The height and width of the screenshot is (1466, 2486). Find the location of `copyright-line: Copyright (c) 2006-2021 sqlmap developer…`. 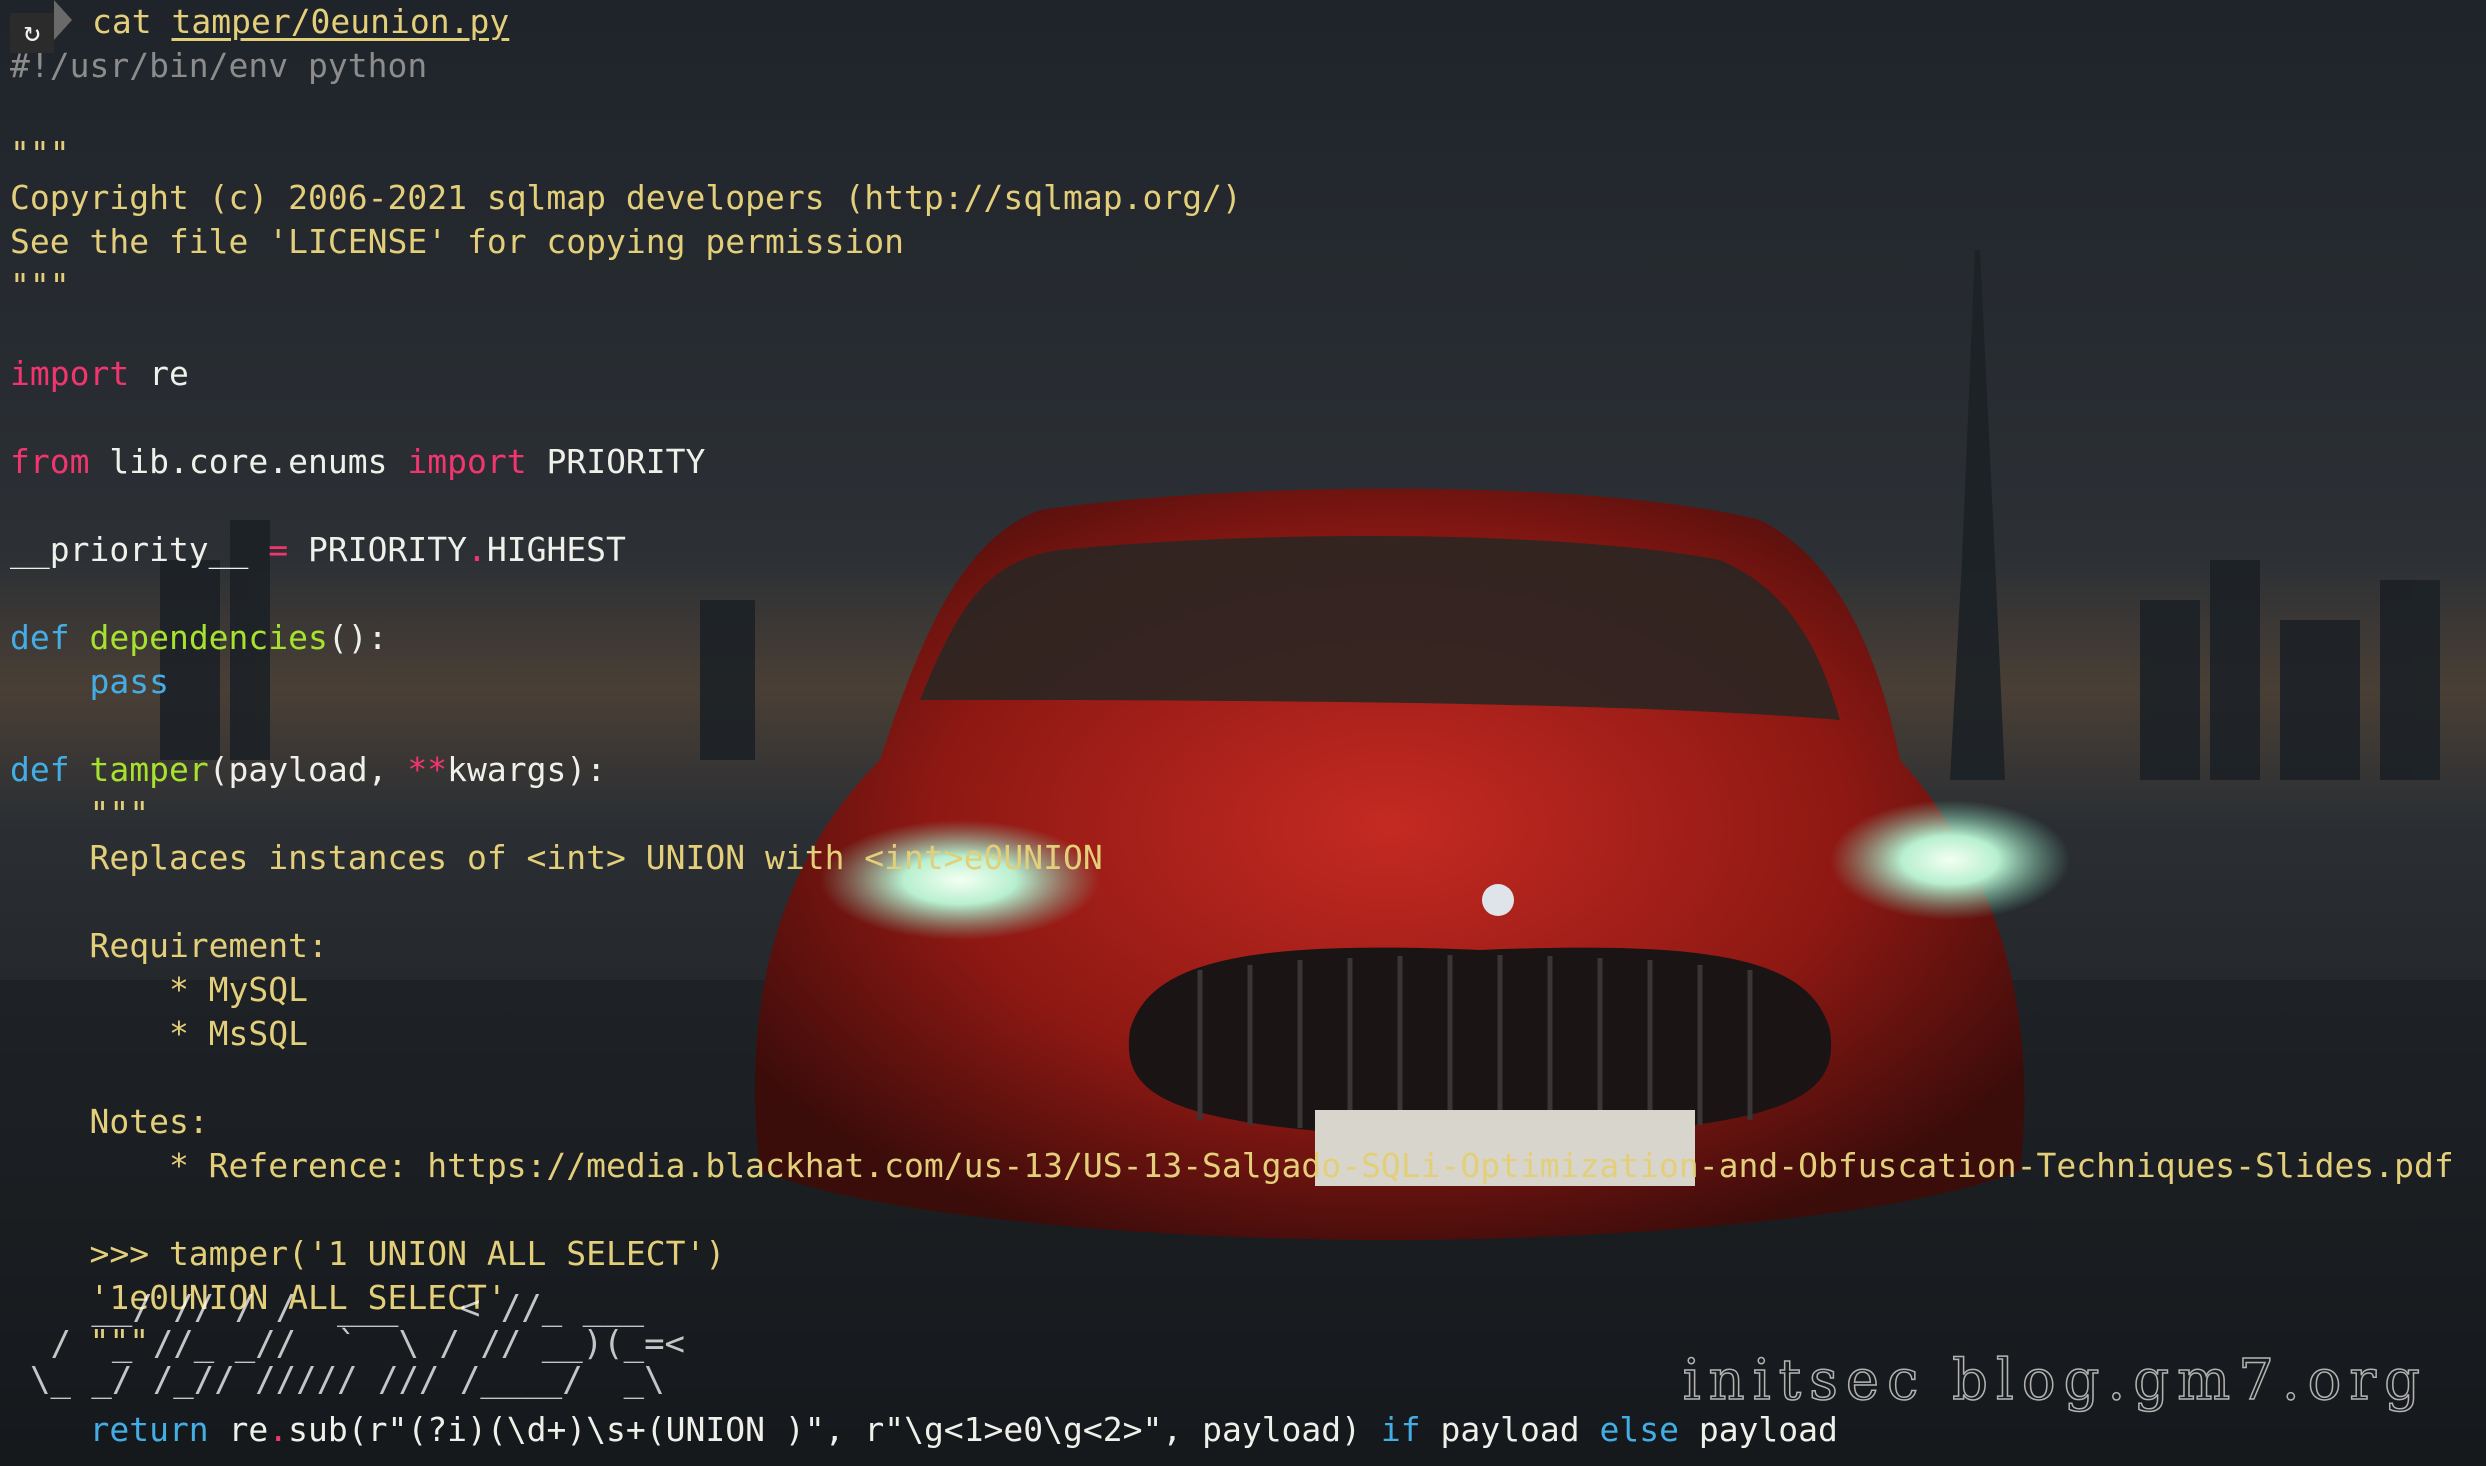

copyright-line: Copyright (c) 2006-2021 sqlmap developer… is located at coordinates (626, 197).